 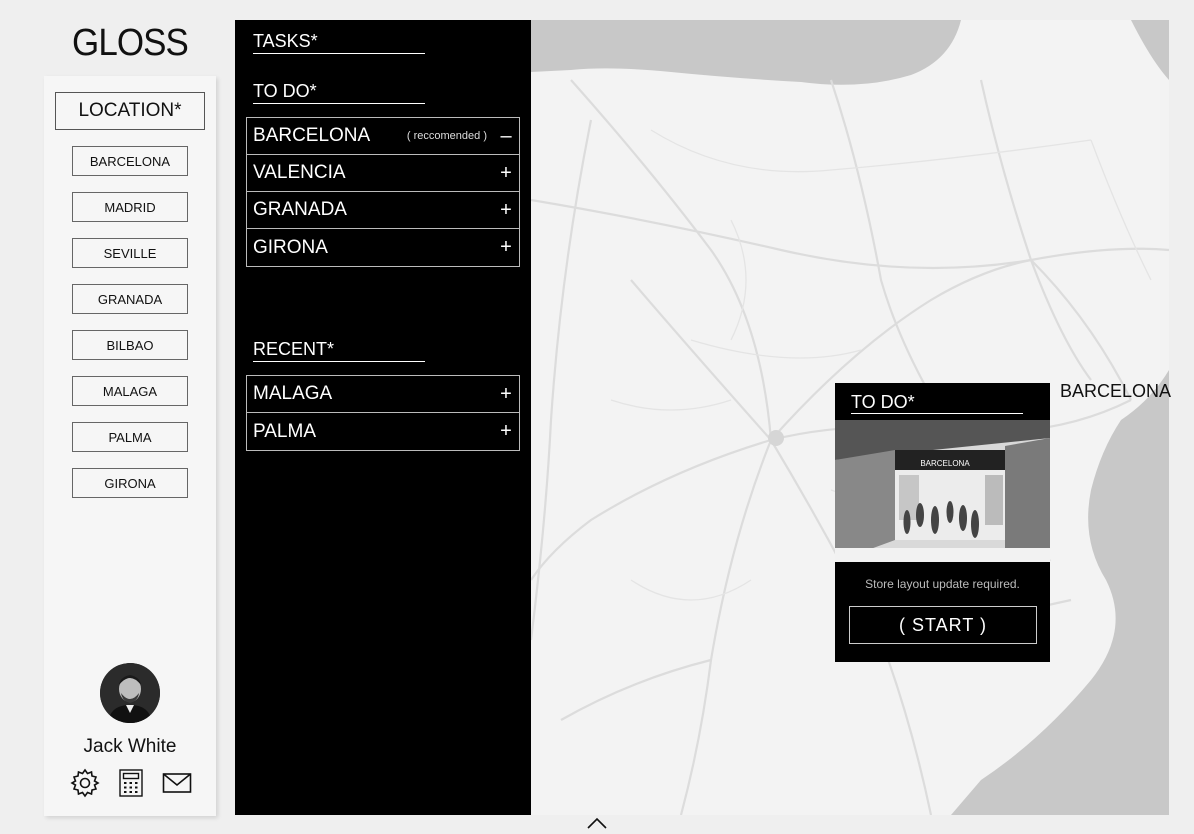 What do you see at coordinates (1116, 391) in the screenshot?
I see `map-city-label: BARCELONA` at bounding box center [1116, 391].